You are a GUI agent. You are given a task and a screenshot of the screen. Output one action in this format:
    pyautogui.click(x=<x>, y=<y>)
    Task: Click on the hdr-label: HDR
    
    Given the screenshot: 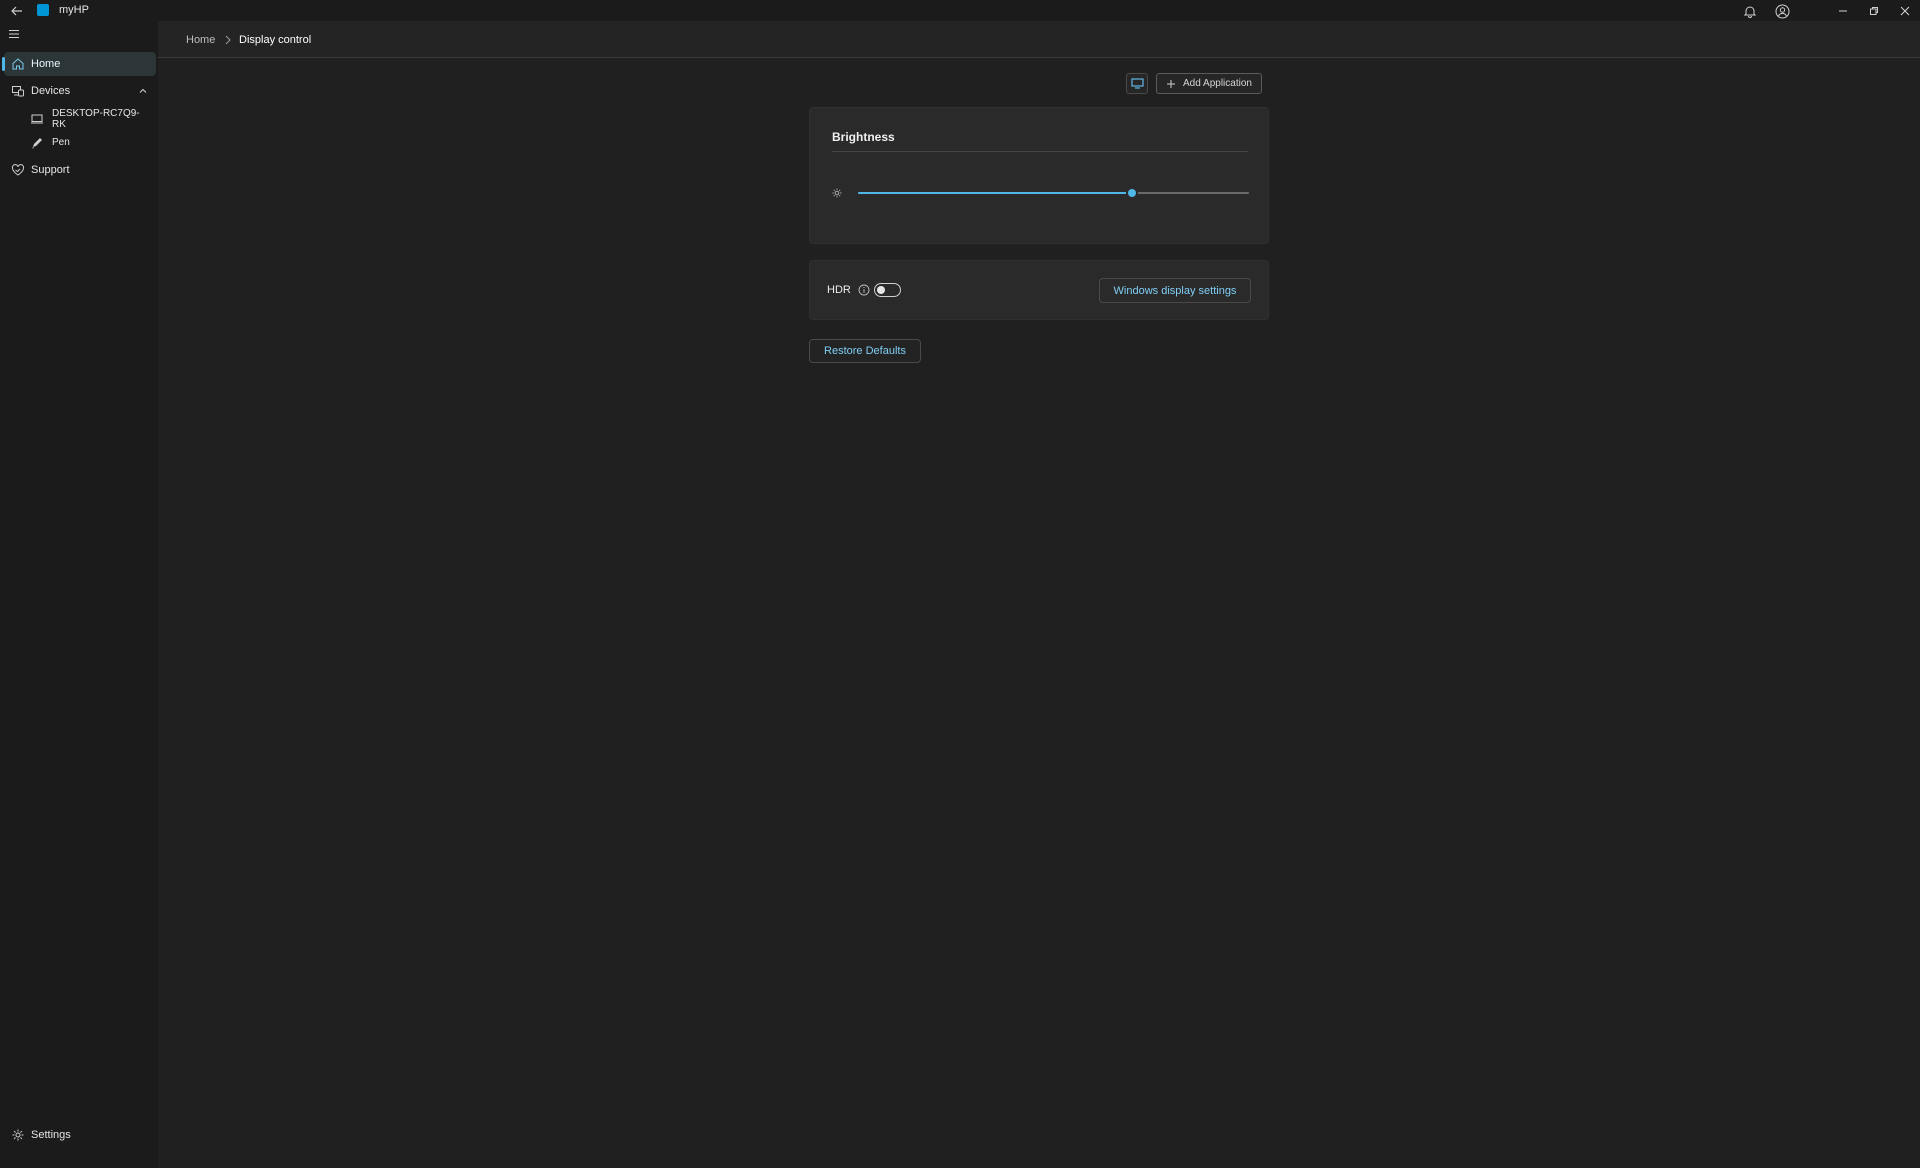 What is the action you would take?
    pyautogui.click(x=839, y=290)
    